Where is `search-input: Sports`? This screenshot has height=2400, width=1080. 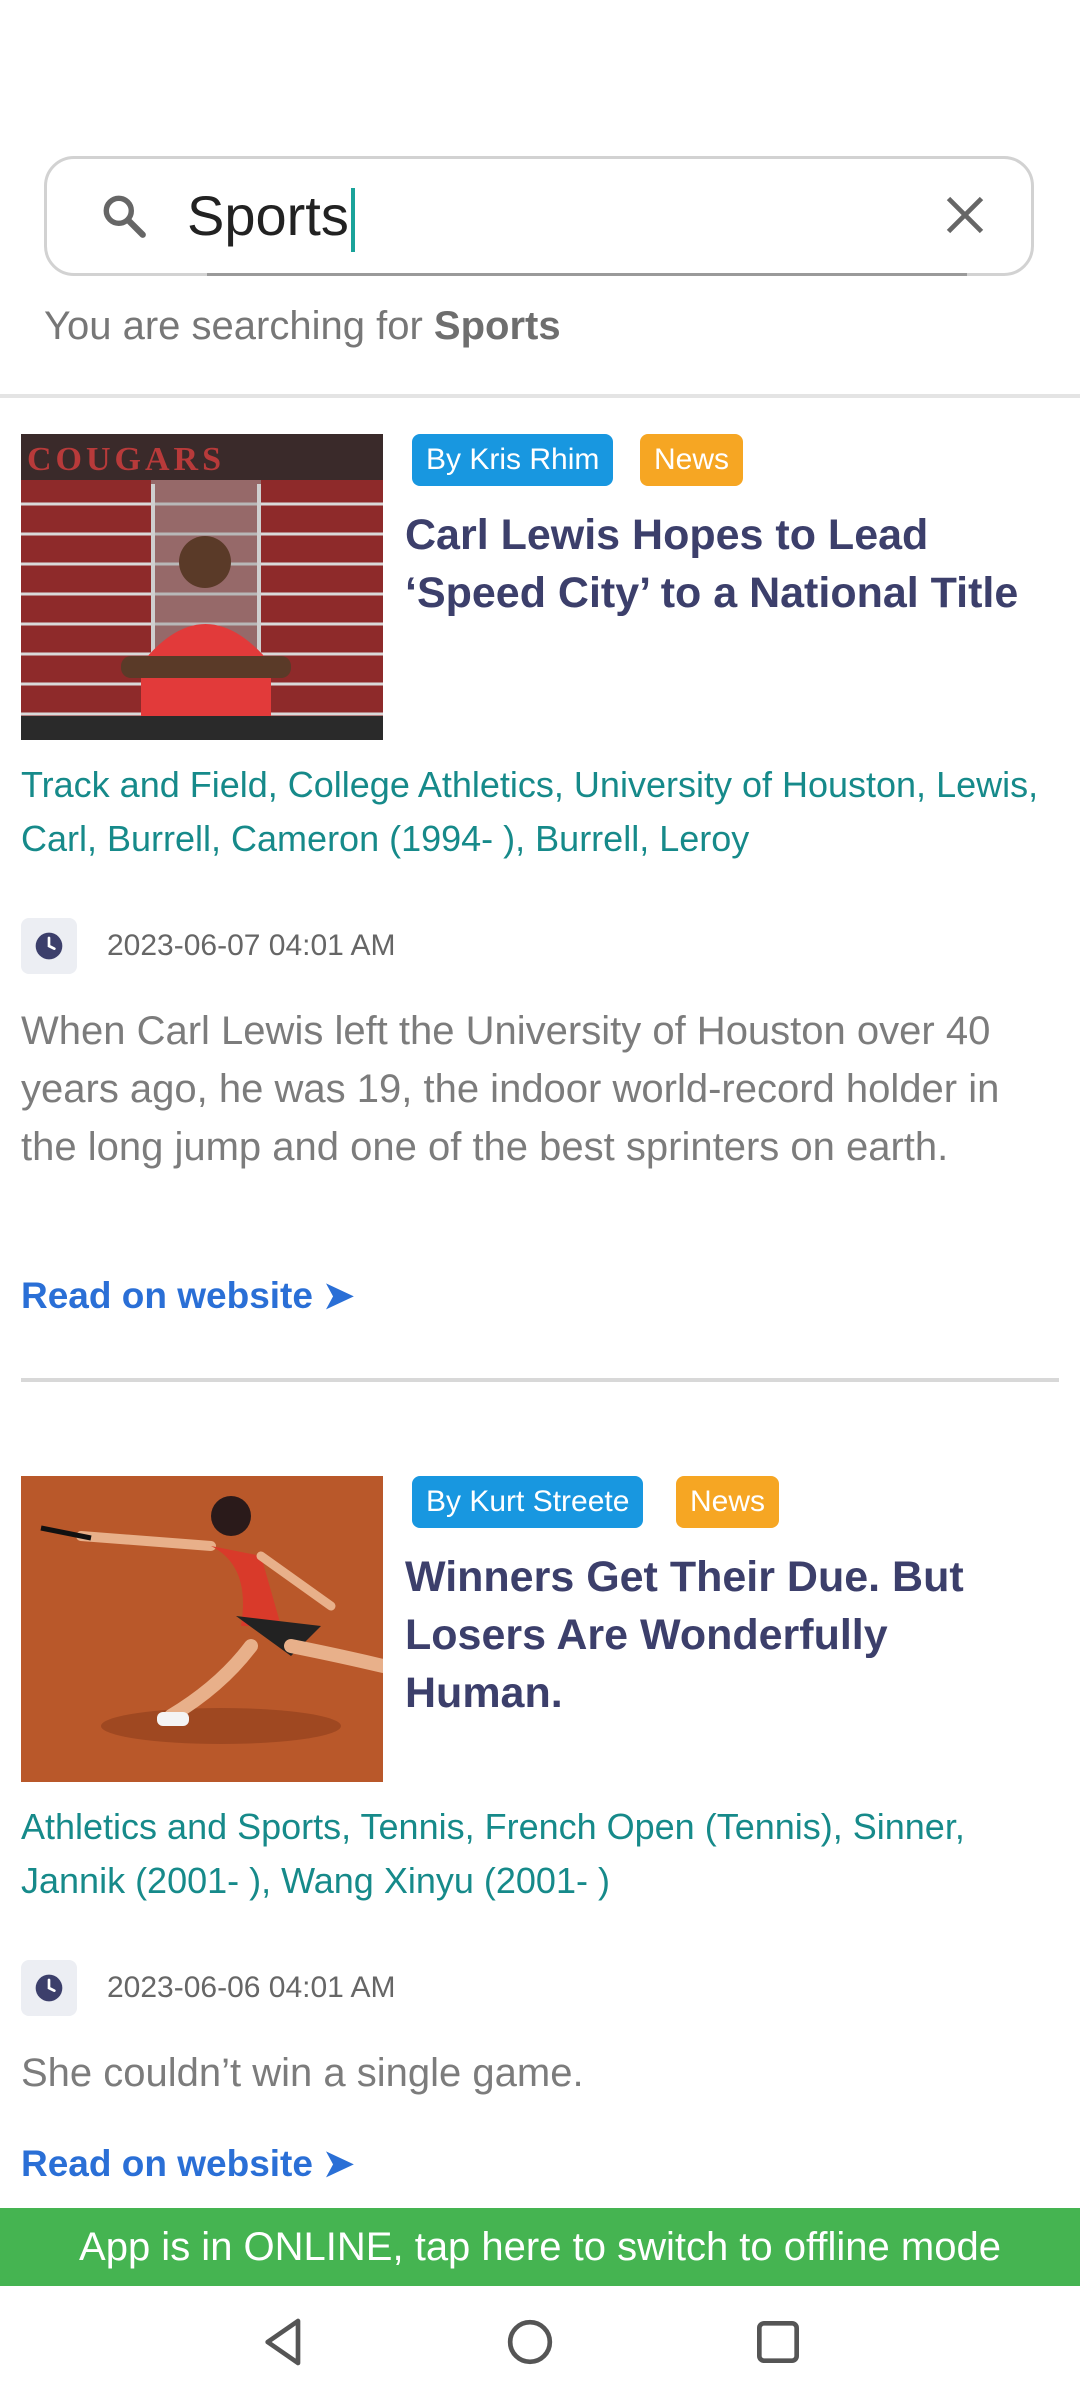
search-input: Sports is located at coordinates (271, 217).